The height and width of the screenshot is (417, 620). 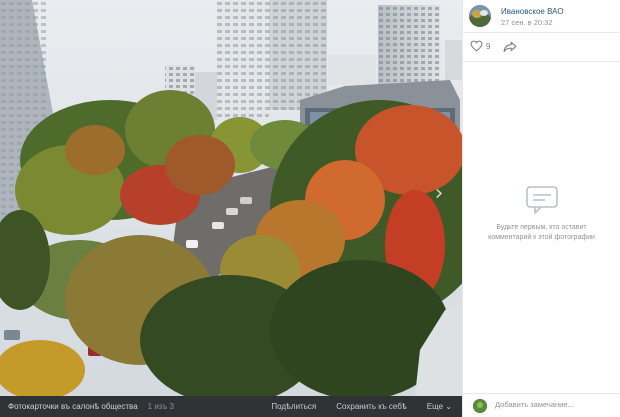 What do you see at coordinates (435, 406) in the screenshot?
I see `more-label: Еще` at bounding box center [435, 406].